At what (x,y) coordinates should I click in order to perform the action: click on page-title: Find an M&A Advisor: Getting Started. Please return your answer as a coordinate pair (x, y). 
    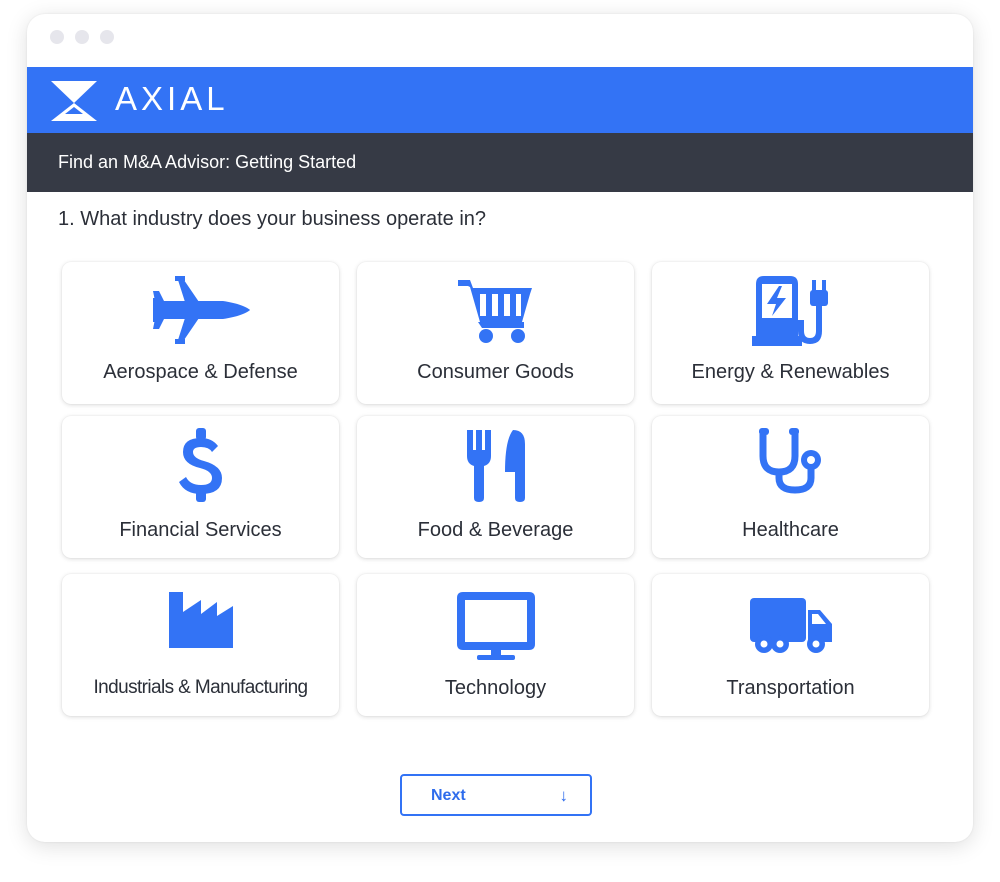
    Looking at the image, I should click on (500, 162).